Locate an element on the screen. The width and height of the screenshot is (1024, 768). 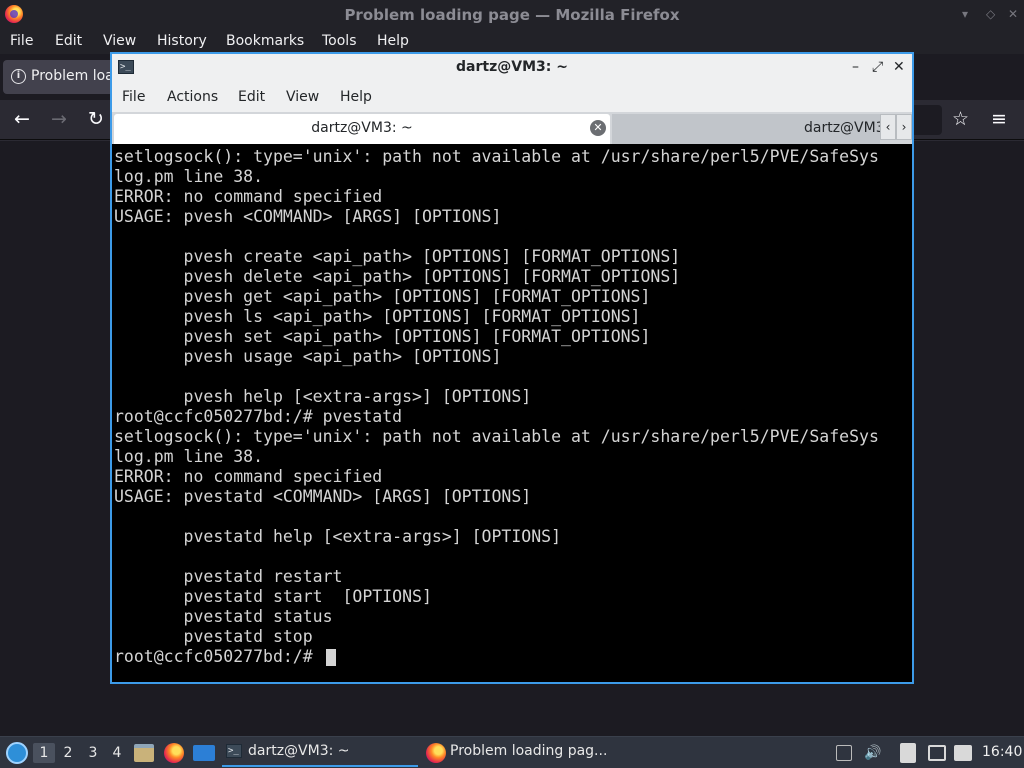
back-icon: ← is located at coordinates (22, 119).